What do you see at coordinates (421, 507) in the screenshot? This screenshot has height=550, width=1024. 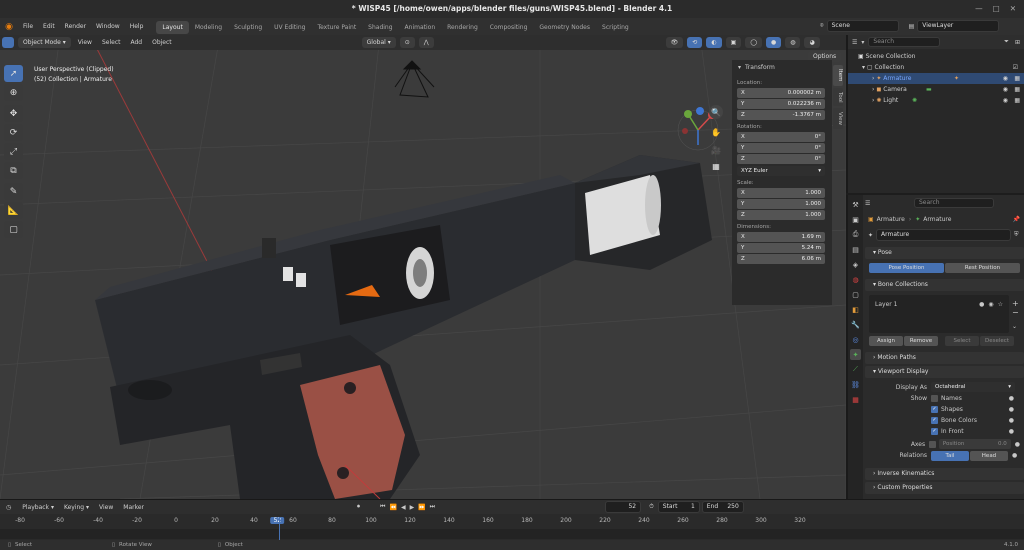 I see `next-keyframe-icon: ⏩` at bounding box center [421, 507].